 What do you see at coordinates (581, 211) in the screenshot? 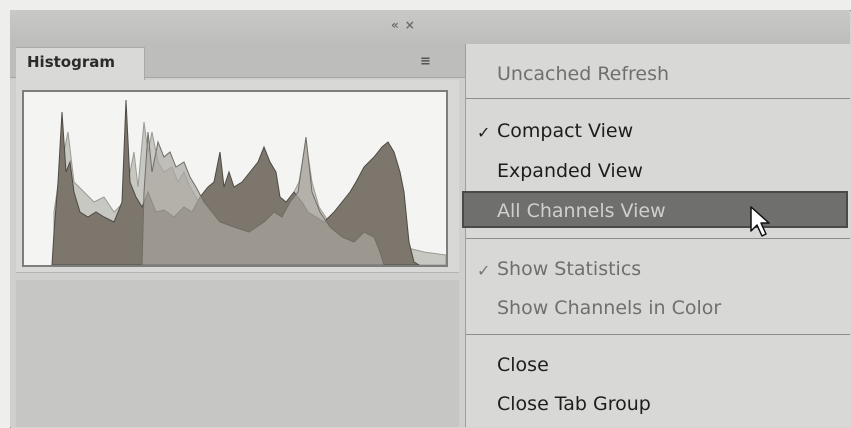
I see `menu-item-all-channels-view: All Channels View` at bounding box center [581, 211].